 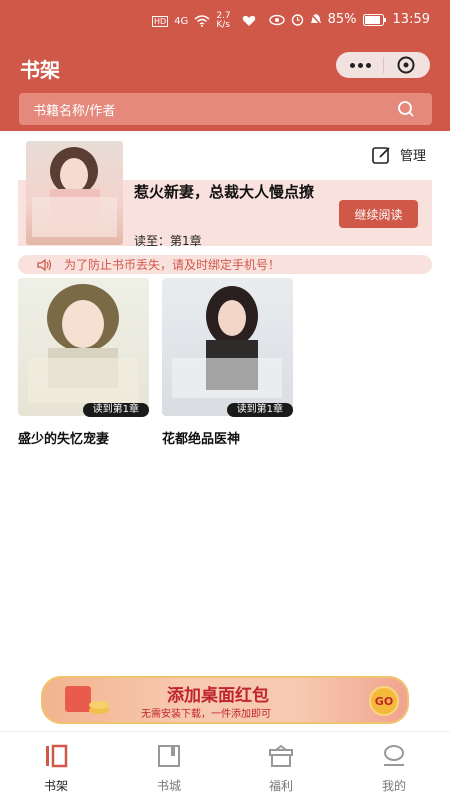 I want to click on status-left: HD 4G 2.7 K/s, so click(x=204, y=21).